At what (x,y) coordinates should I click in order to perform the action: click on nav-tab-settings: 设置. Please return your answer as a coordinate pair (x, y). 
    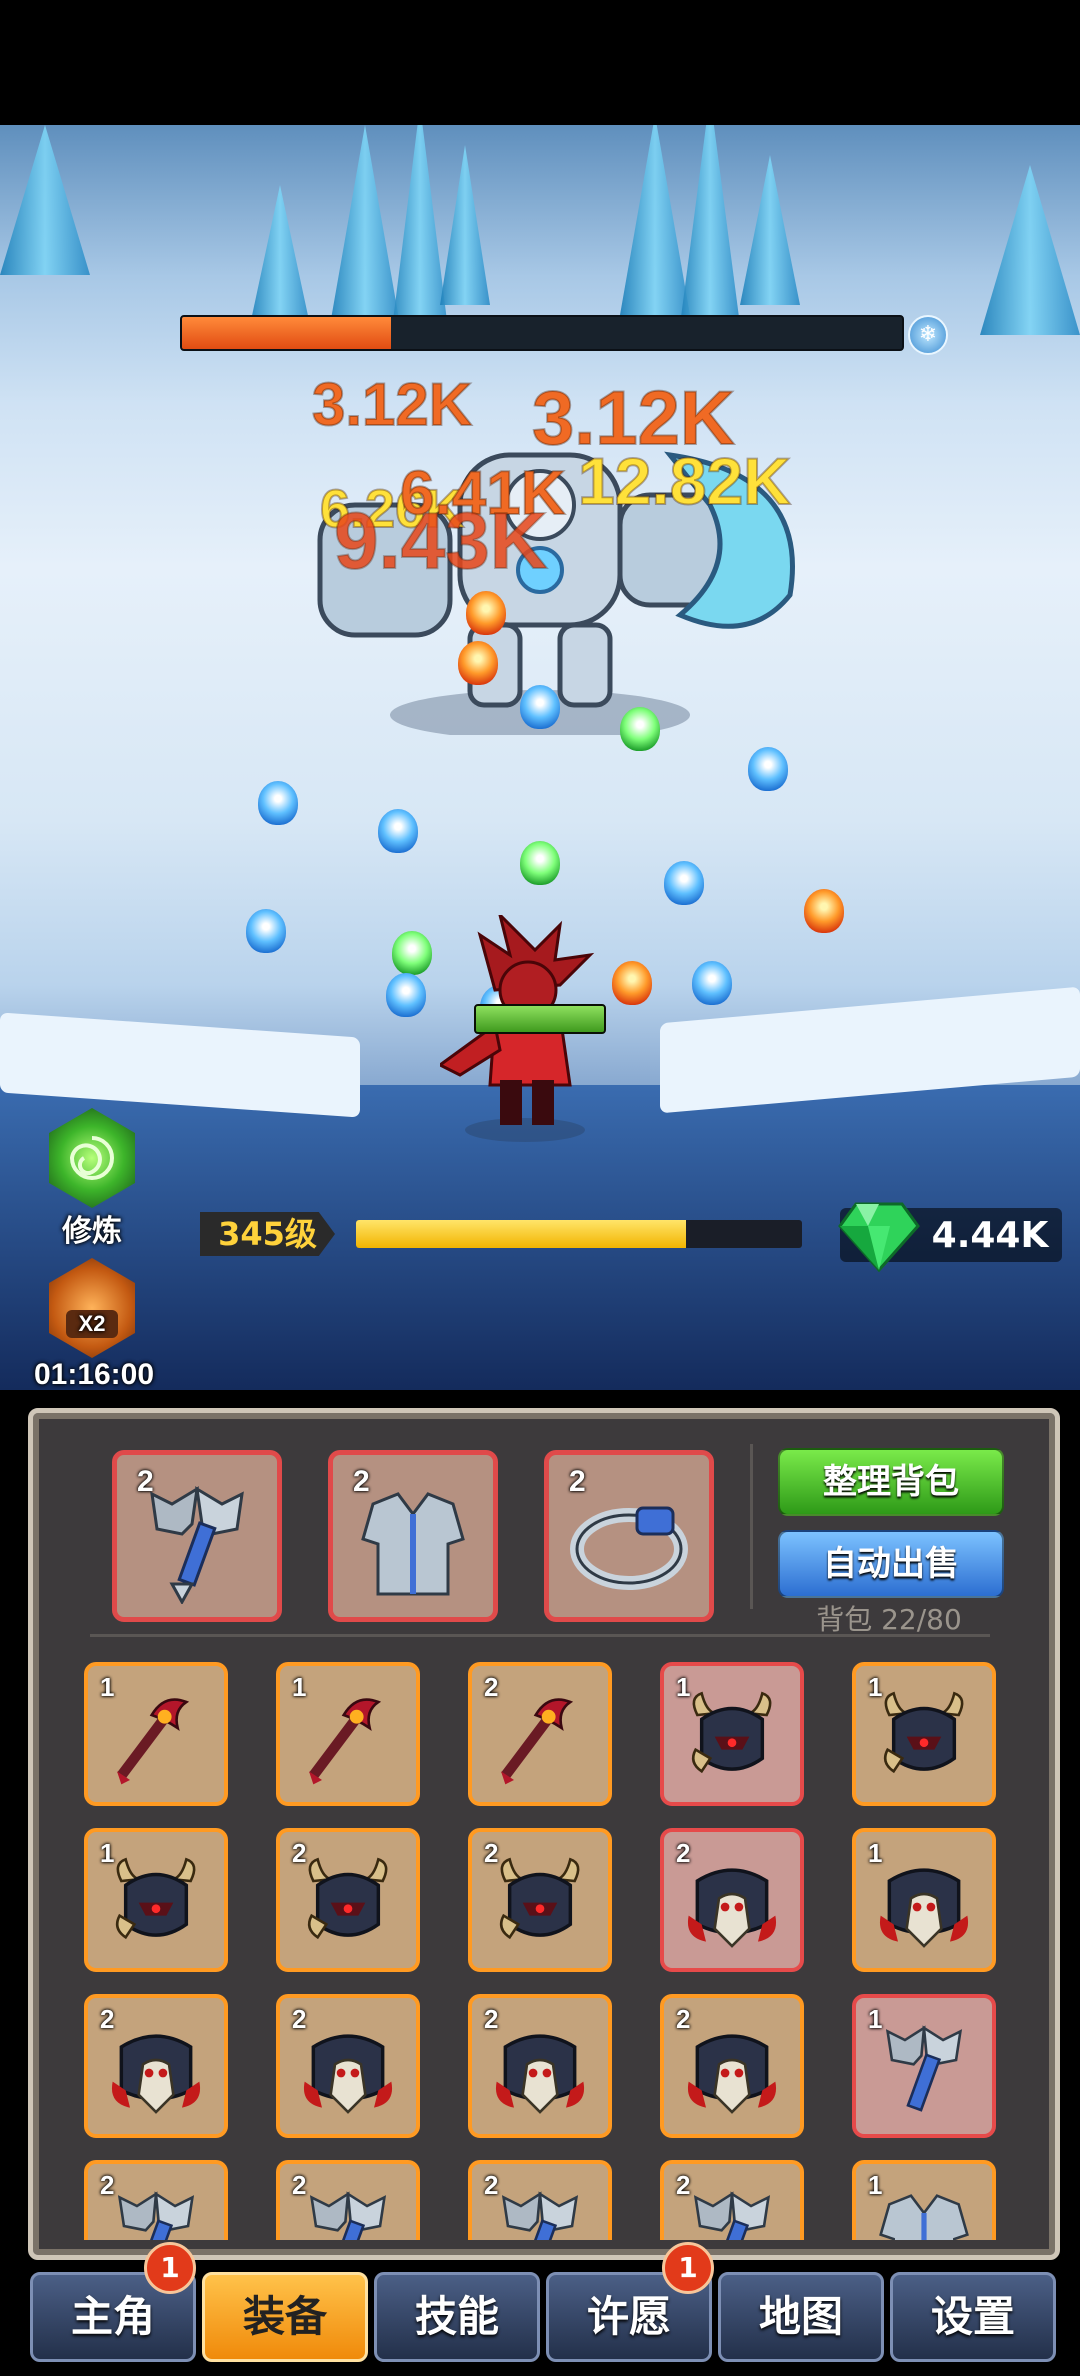
    Looking at the image, I should click on (973, 2317).